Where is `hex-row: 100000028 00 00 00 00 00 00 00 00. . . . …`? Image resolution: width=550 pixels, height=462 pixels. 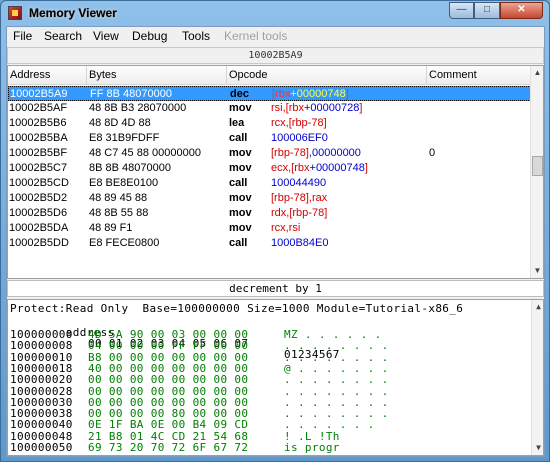 hex-row: 100000028 00 00 00 00 00 00 00 00. . . . … is located at coordinates (270, 391).